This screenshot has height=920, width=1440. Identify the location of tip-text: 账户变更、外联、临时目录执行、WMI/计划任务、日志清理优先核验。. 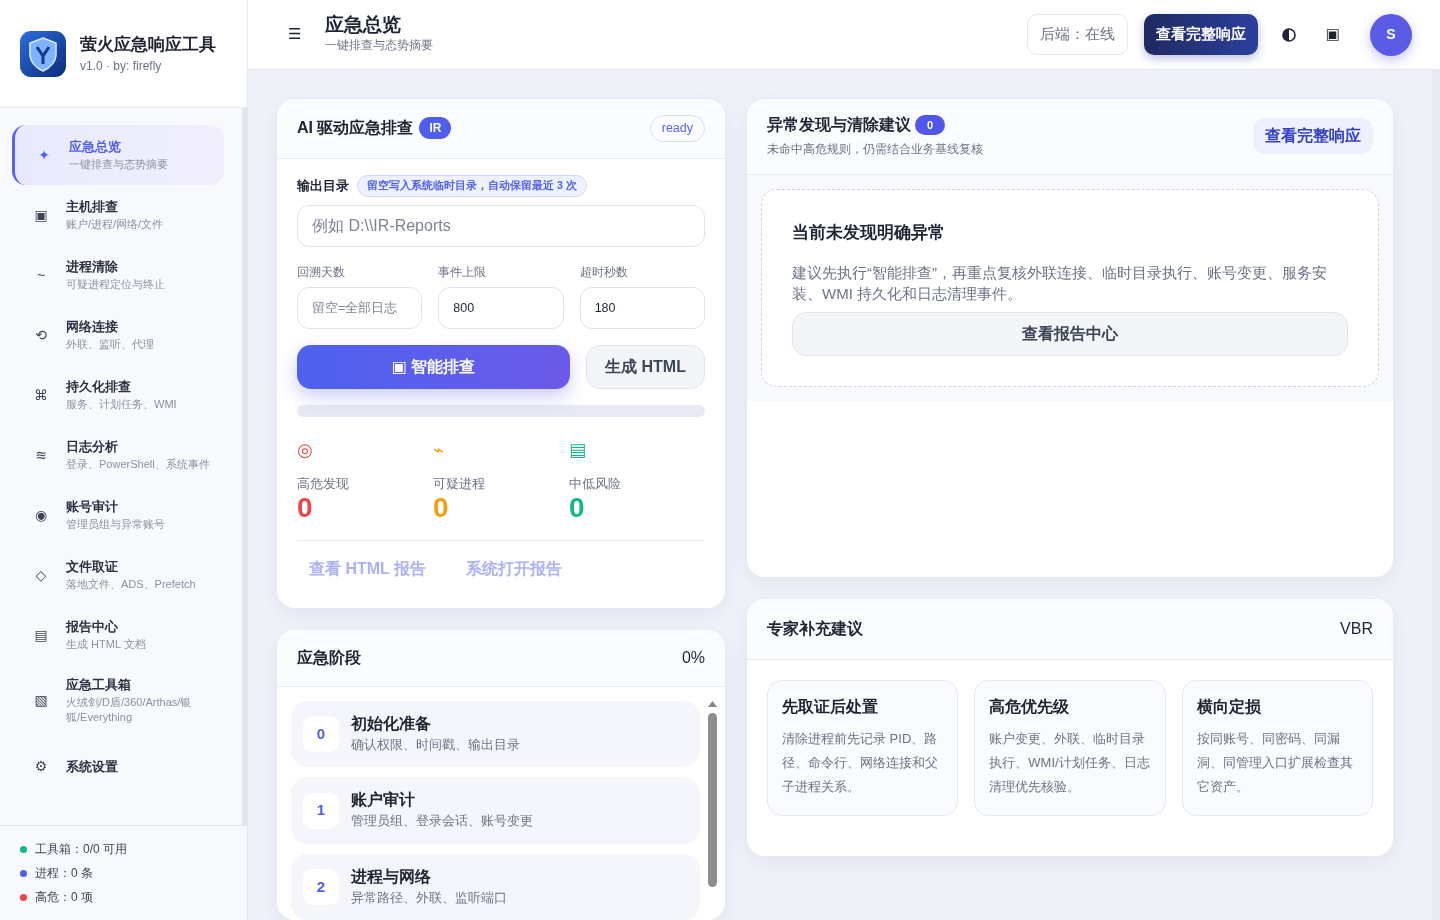
(1070, 763).